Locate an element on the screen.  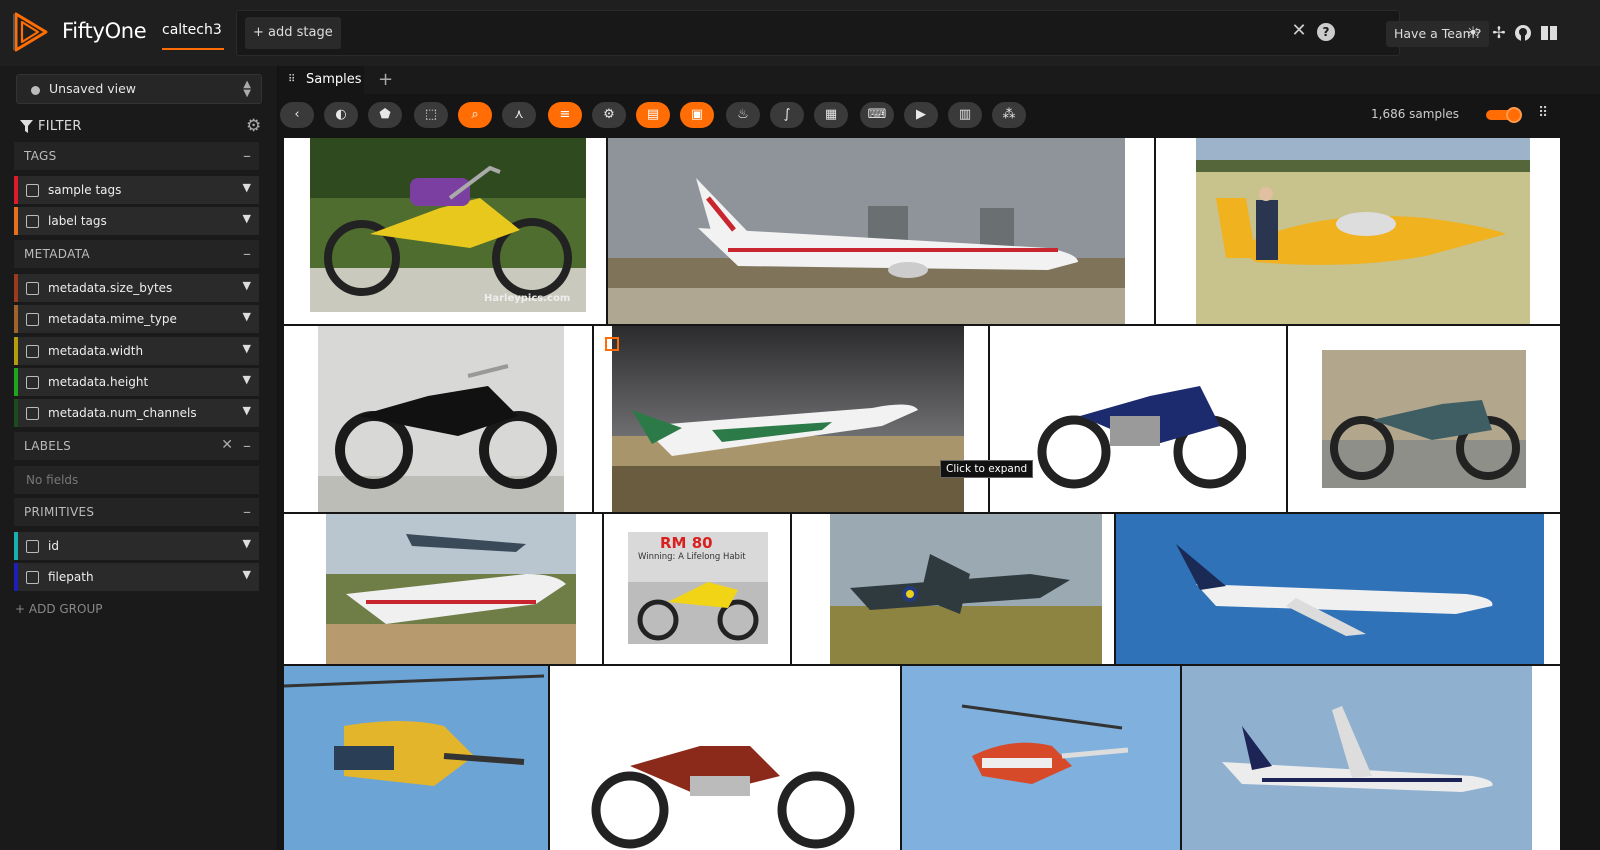
field-metadata-size-bytes: metadata.size_bytes ▼ is located at coordinates (136, 288).